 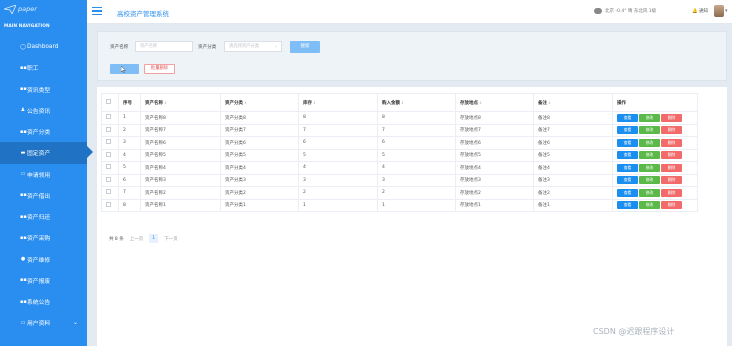 What do you see at coordinates (23, 322) in the screenshot?
I see `menu-icon: ▭` at bounding box center [23, 322].